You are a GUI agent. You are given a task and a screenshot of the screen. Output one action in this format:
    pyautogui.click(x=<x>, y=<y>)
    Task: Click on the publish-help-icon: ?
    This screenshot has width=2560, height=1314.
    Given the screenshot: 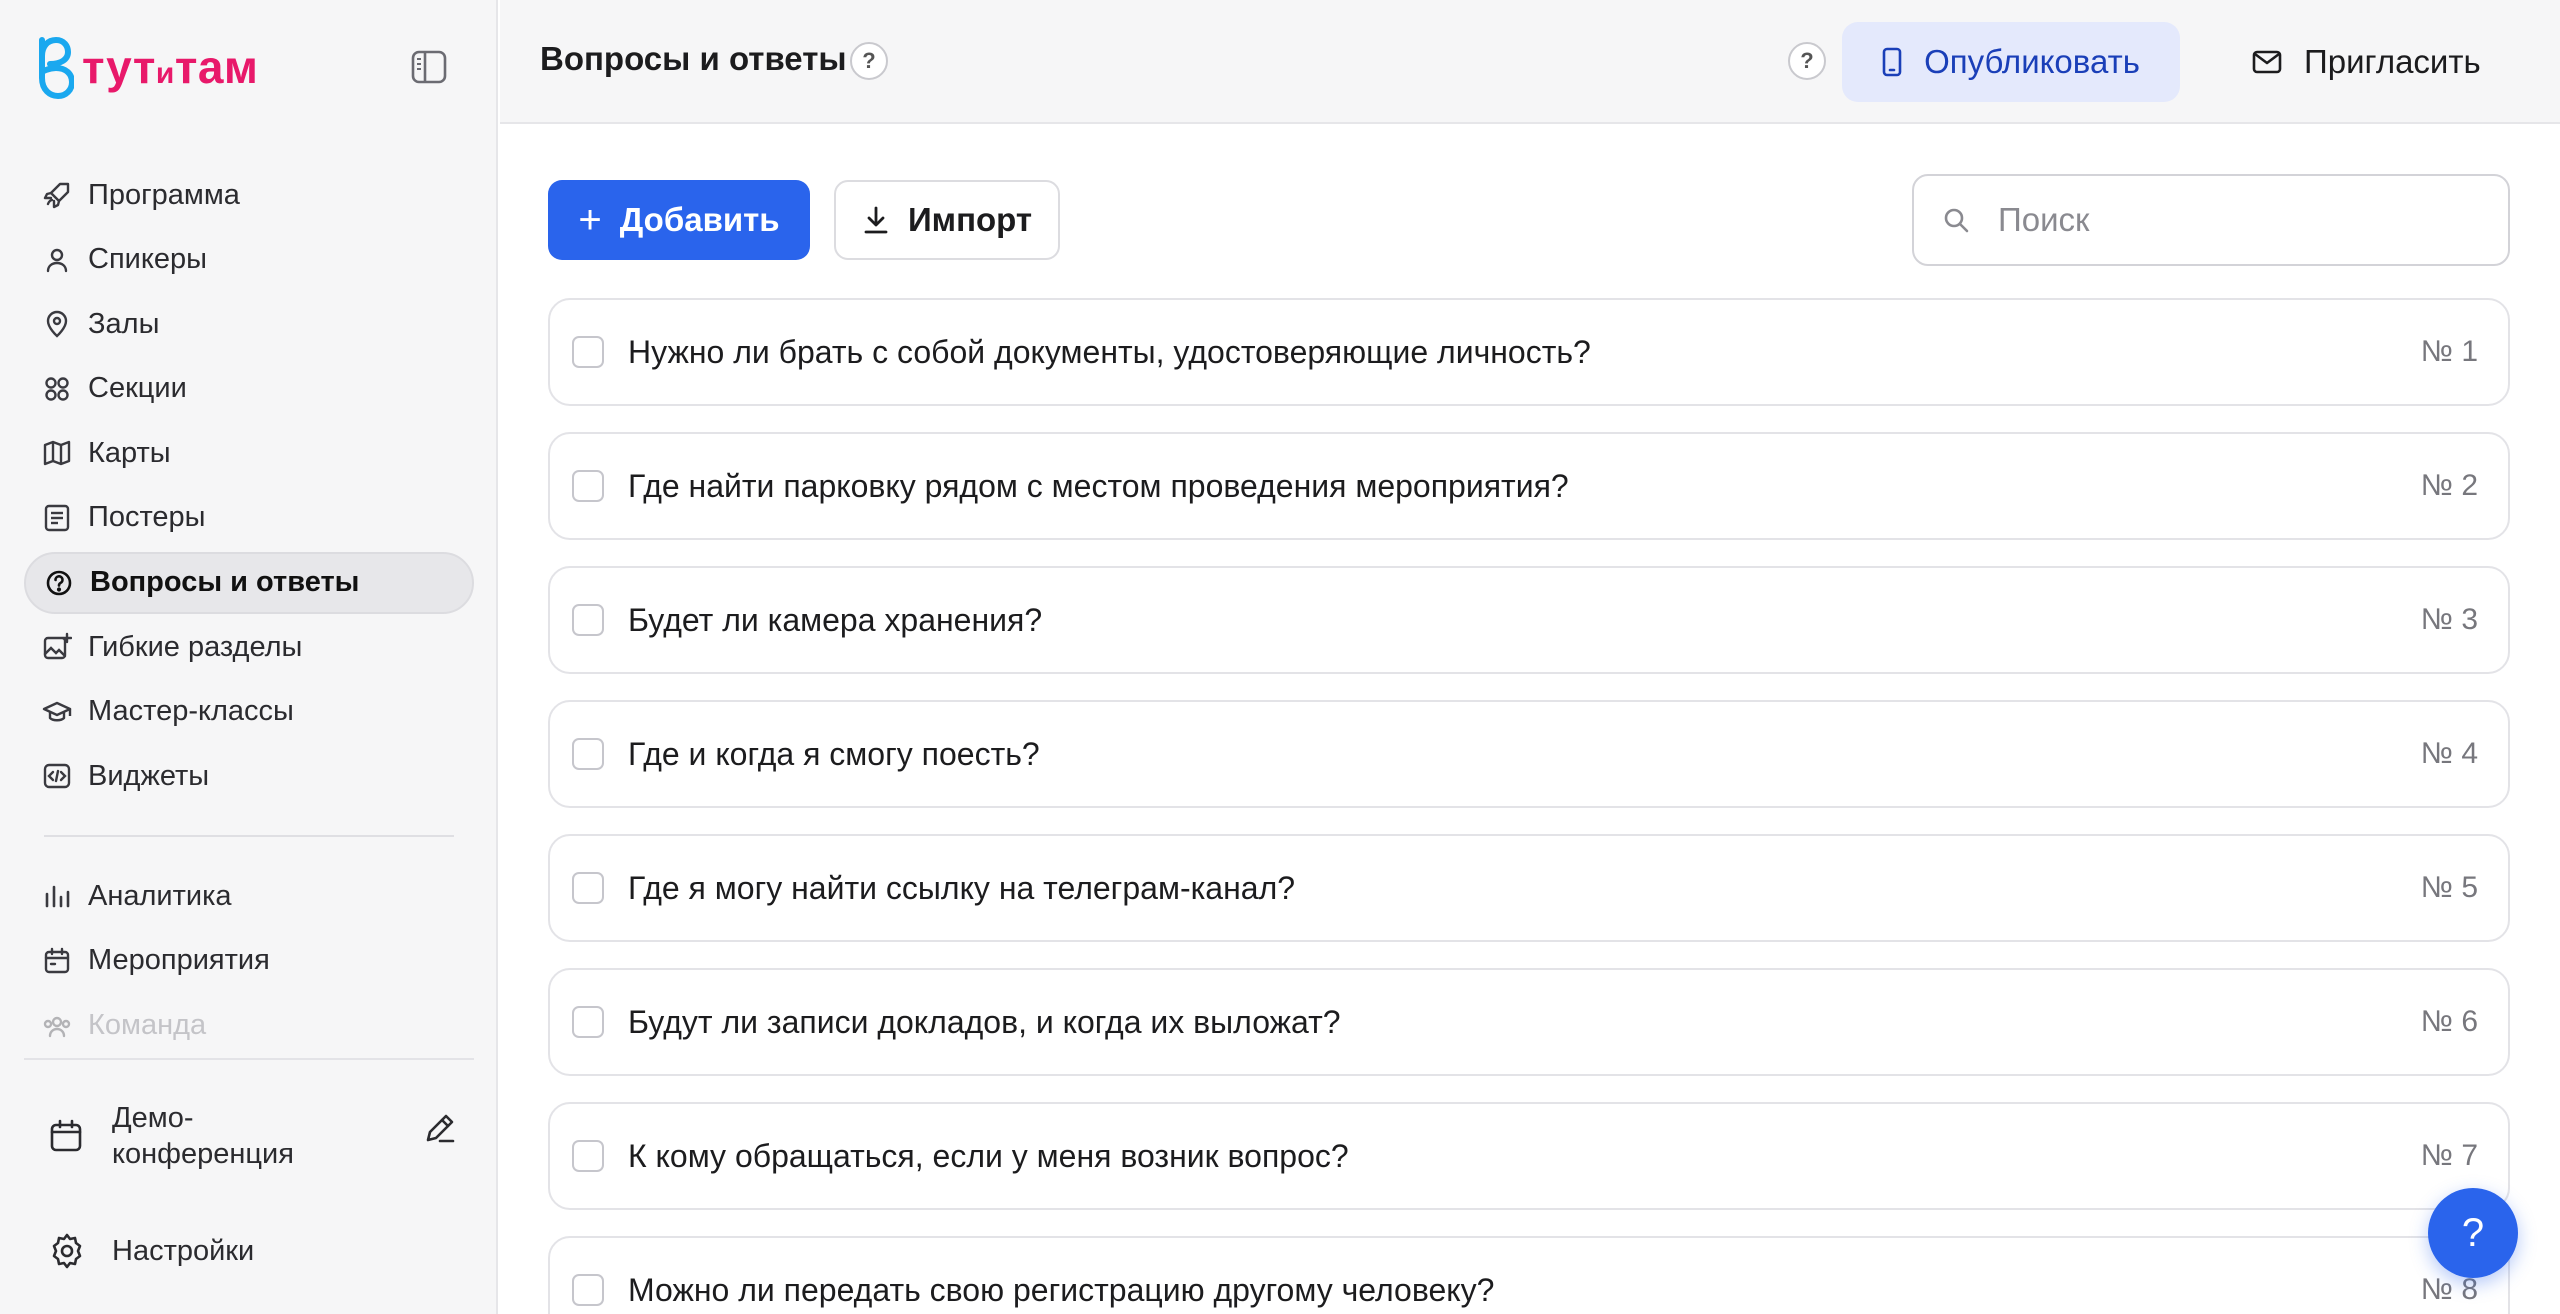 What is the action you would take?
    pyautogui.click(x=1807, y=61)
    